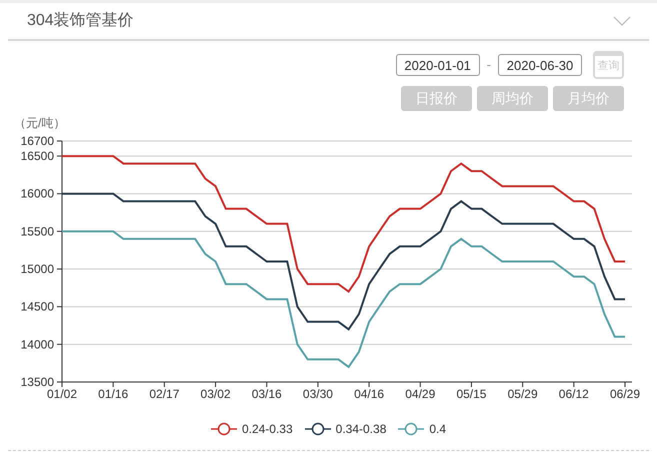  Describe the element at coordinates (40, 123) in the screenshot. I see `unit-label: （元/吨）` at that location.